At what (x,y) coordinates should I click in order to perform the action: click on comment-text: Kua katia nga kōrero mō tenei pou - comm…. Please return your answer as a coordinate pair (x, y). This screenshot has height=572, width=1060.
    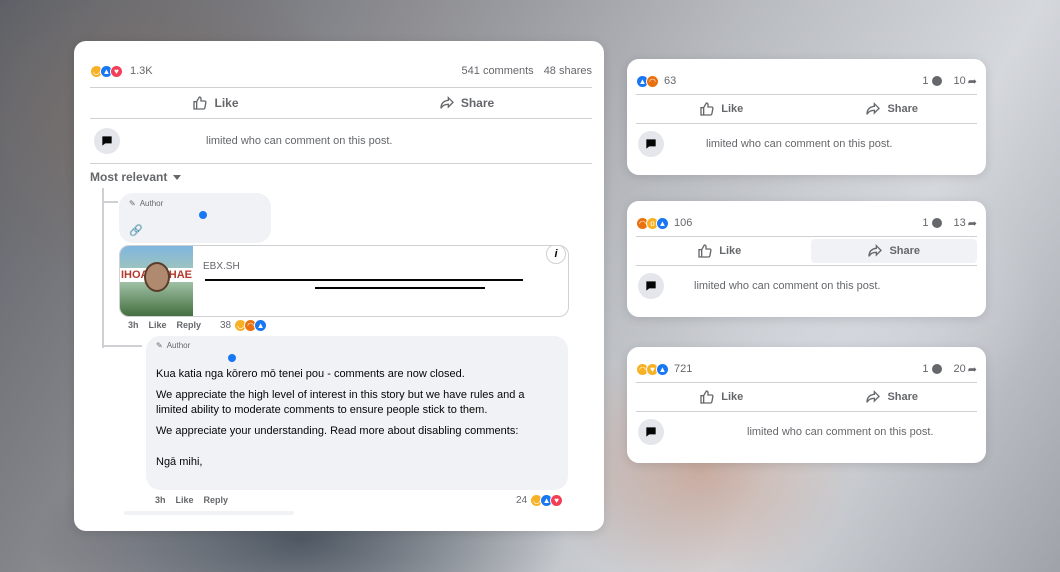
    Looking at the image, I should click on (310, 374).